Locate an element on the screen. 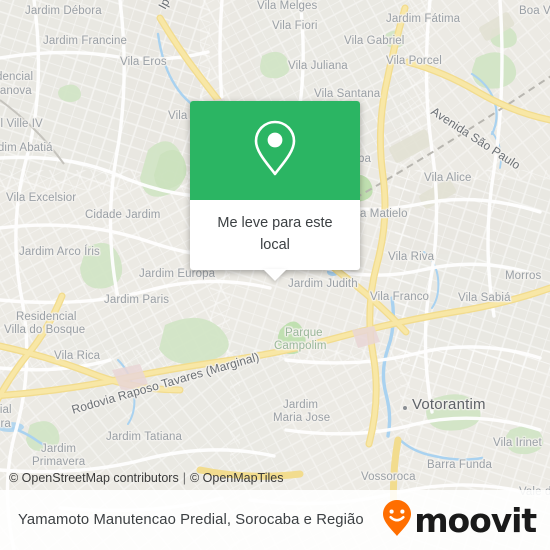 Image resolution: width=550 pixels, height=550 pixels. map-pin-icon is located at coordinates (275, 150).